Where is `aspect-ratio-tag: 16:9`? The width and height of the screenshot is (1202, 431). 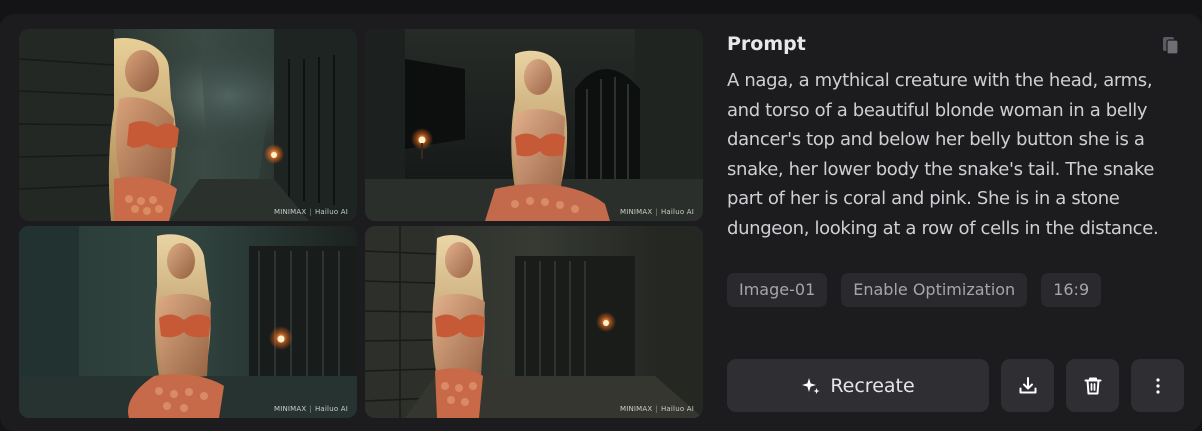
aspect-ratio-tag: 16:9 is located at coordinates (1071, 290).